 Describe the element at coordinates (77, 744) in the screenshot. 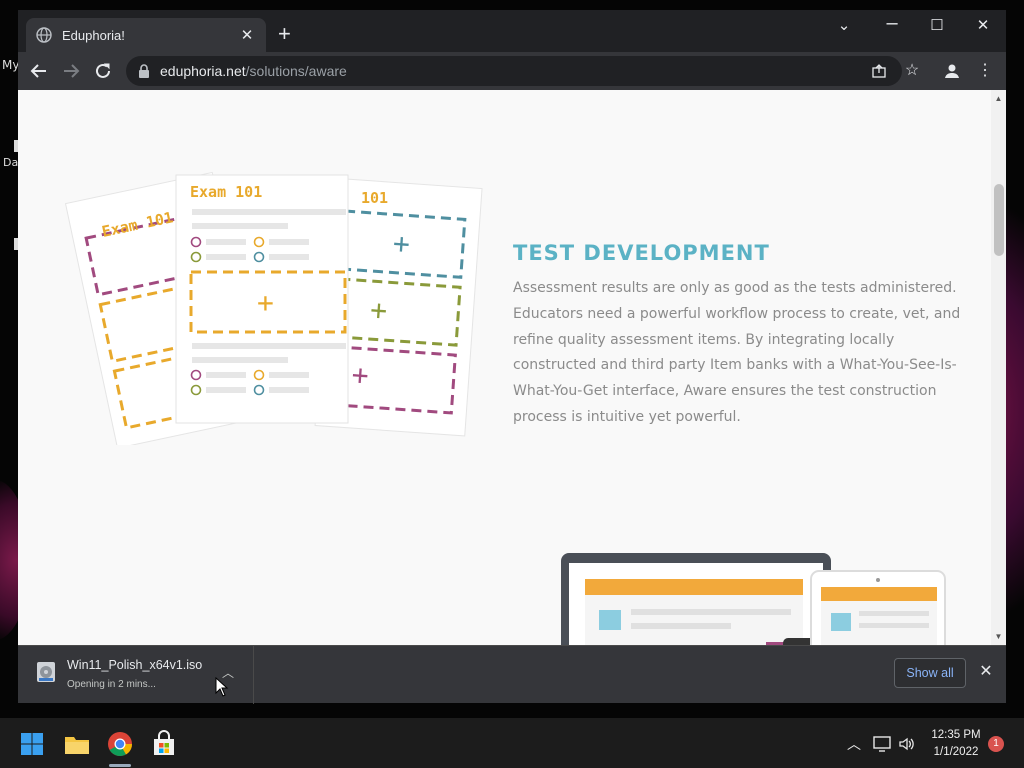

I see `file-explorer-icon` at that location.